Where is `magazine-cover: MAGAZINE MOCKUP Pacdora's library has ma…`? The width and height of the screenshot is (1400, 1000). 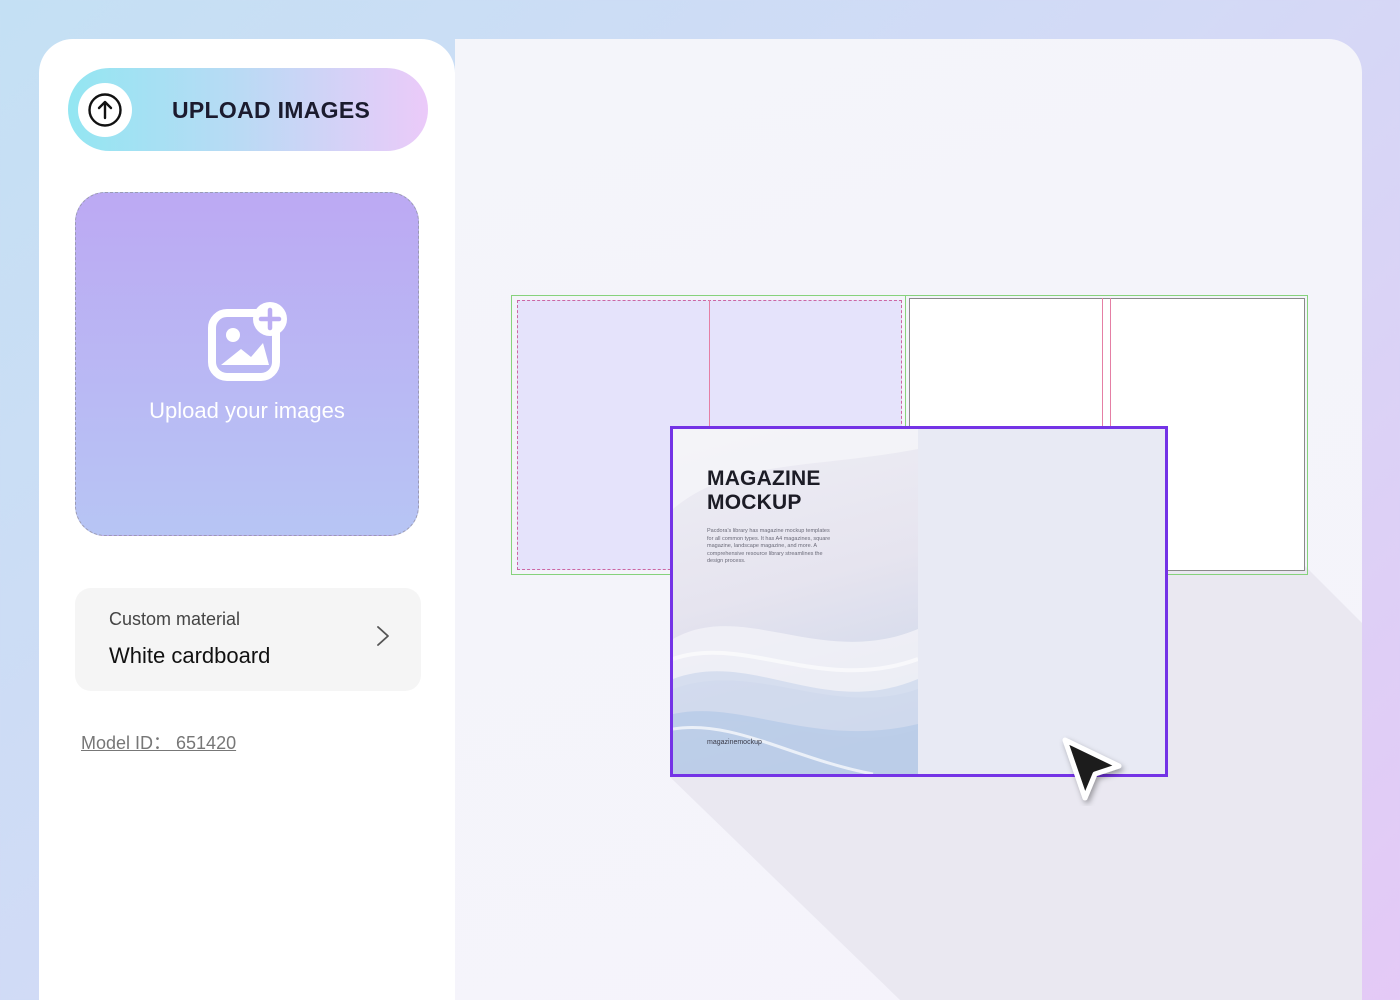 magazine-cover: MAGAZINE MOCKUP Pacdora's library has ma… is located at coordinates (795, 601).